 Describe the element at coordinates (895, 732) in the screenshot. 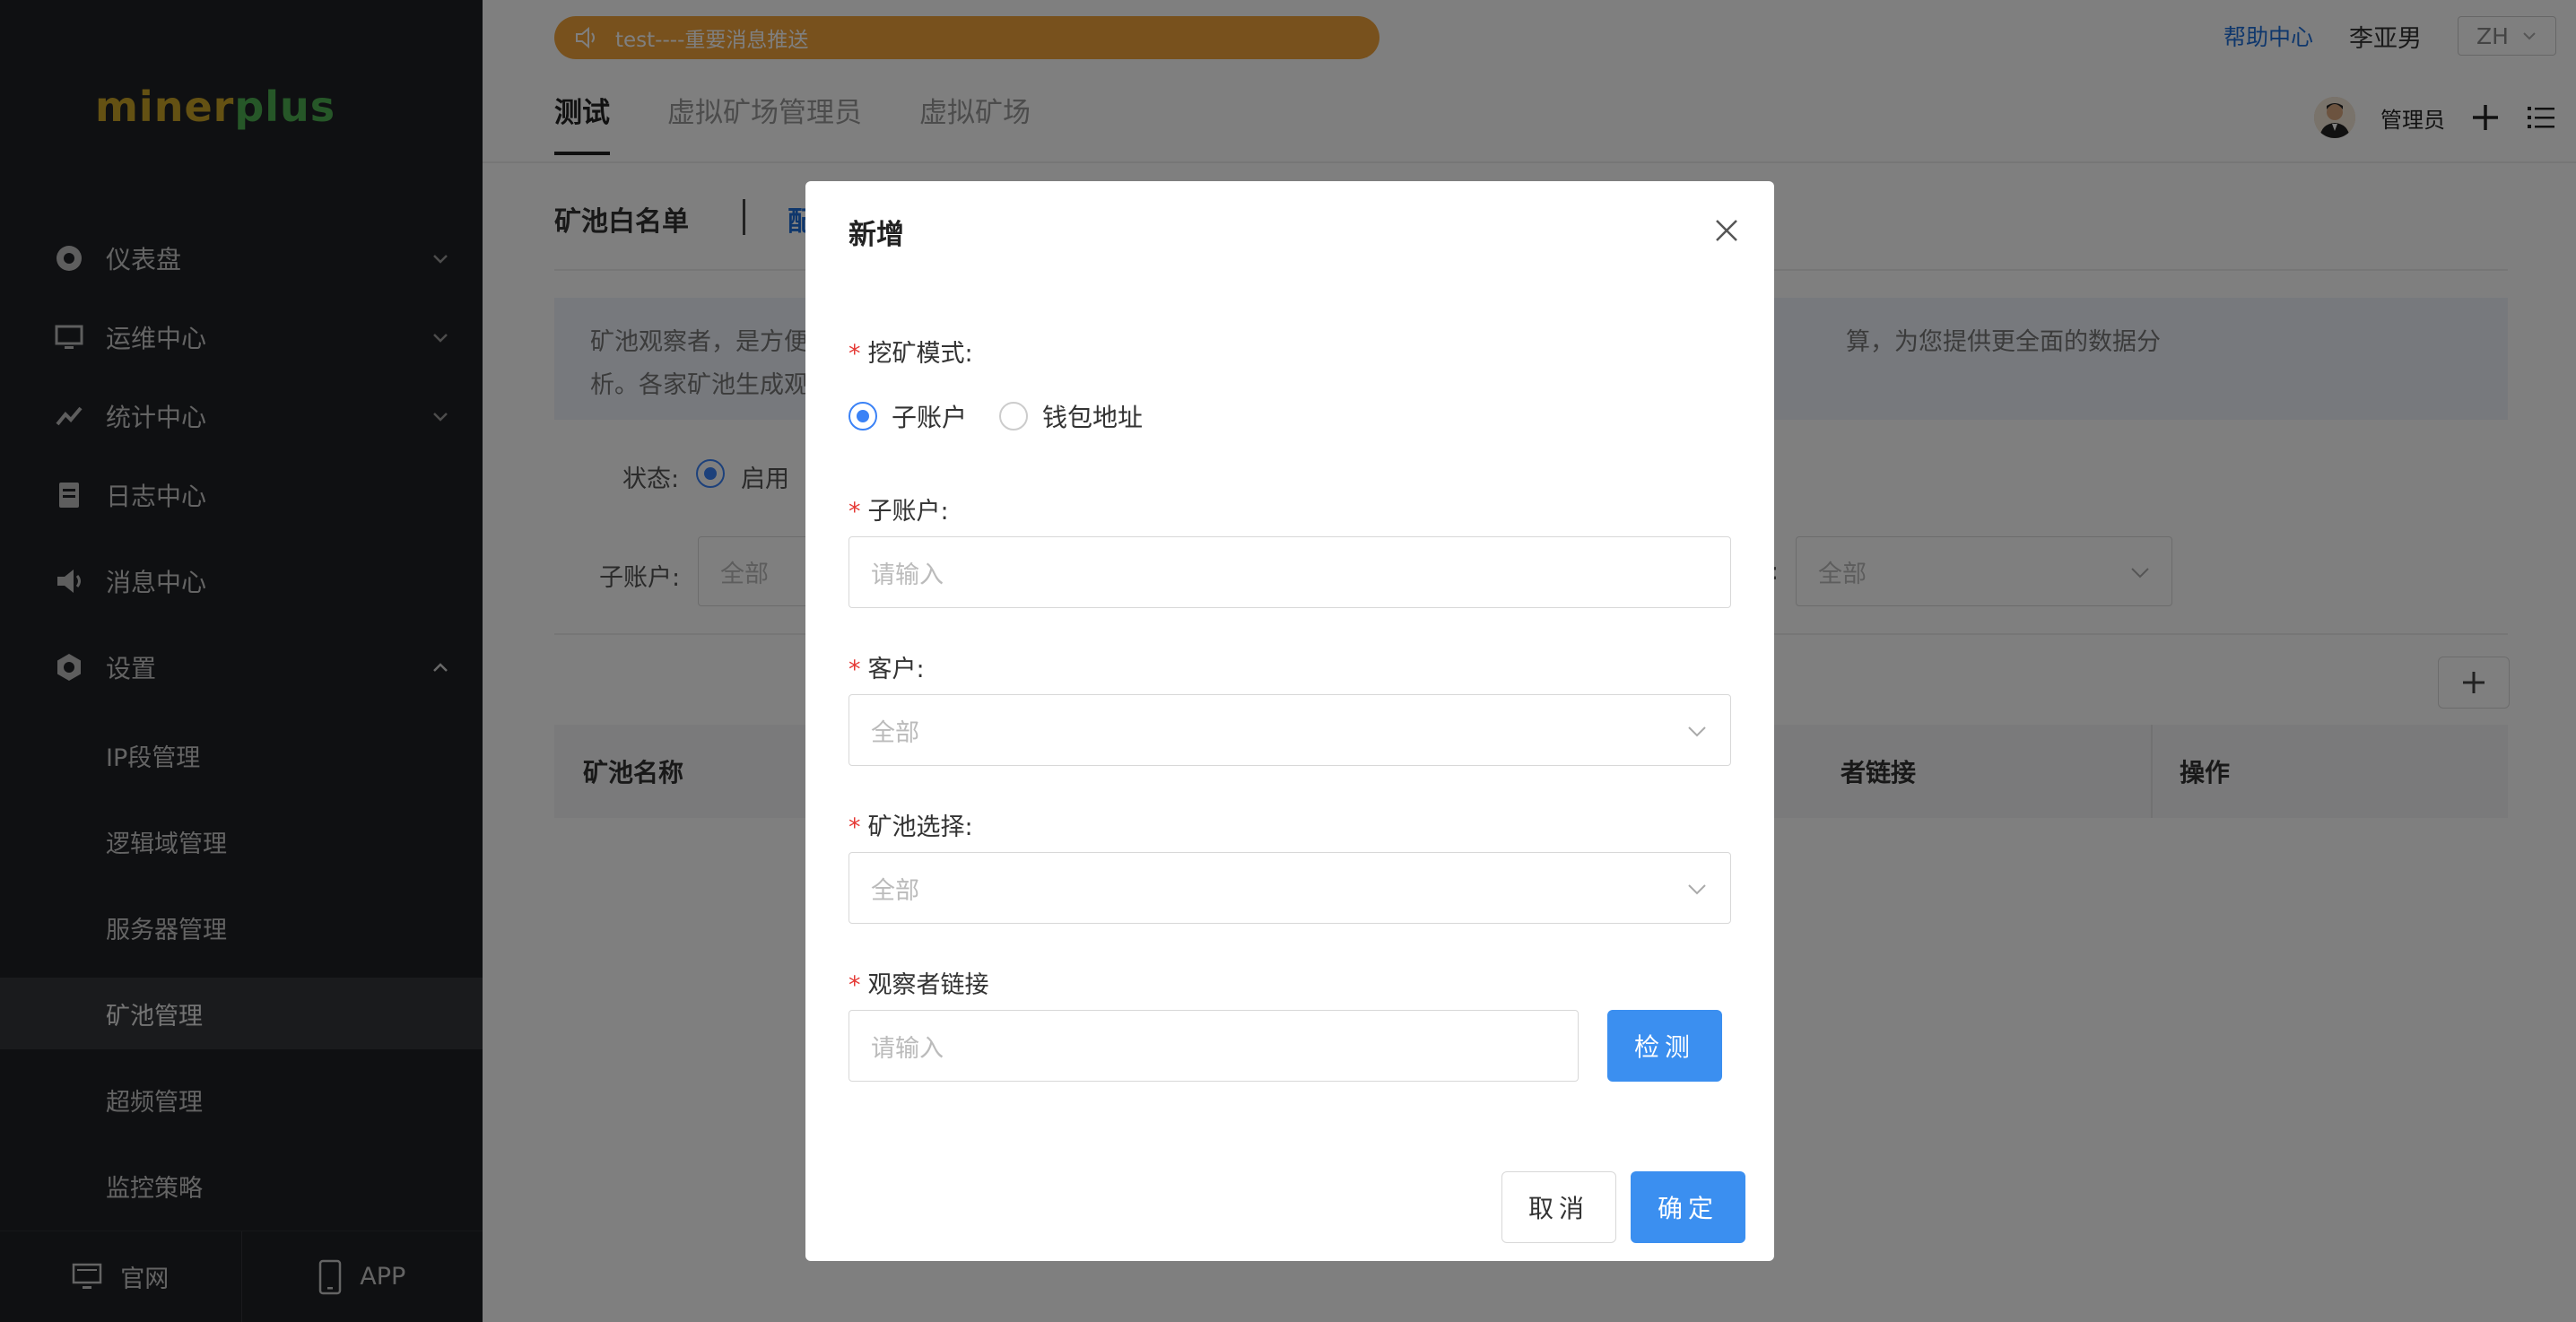

I see `customer-value: 全部` at that location.